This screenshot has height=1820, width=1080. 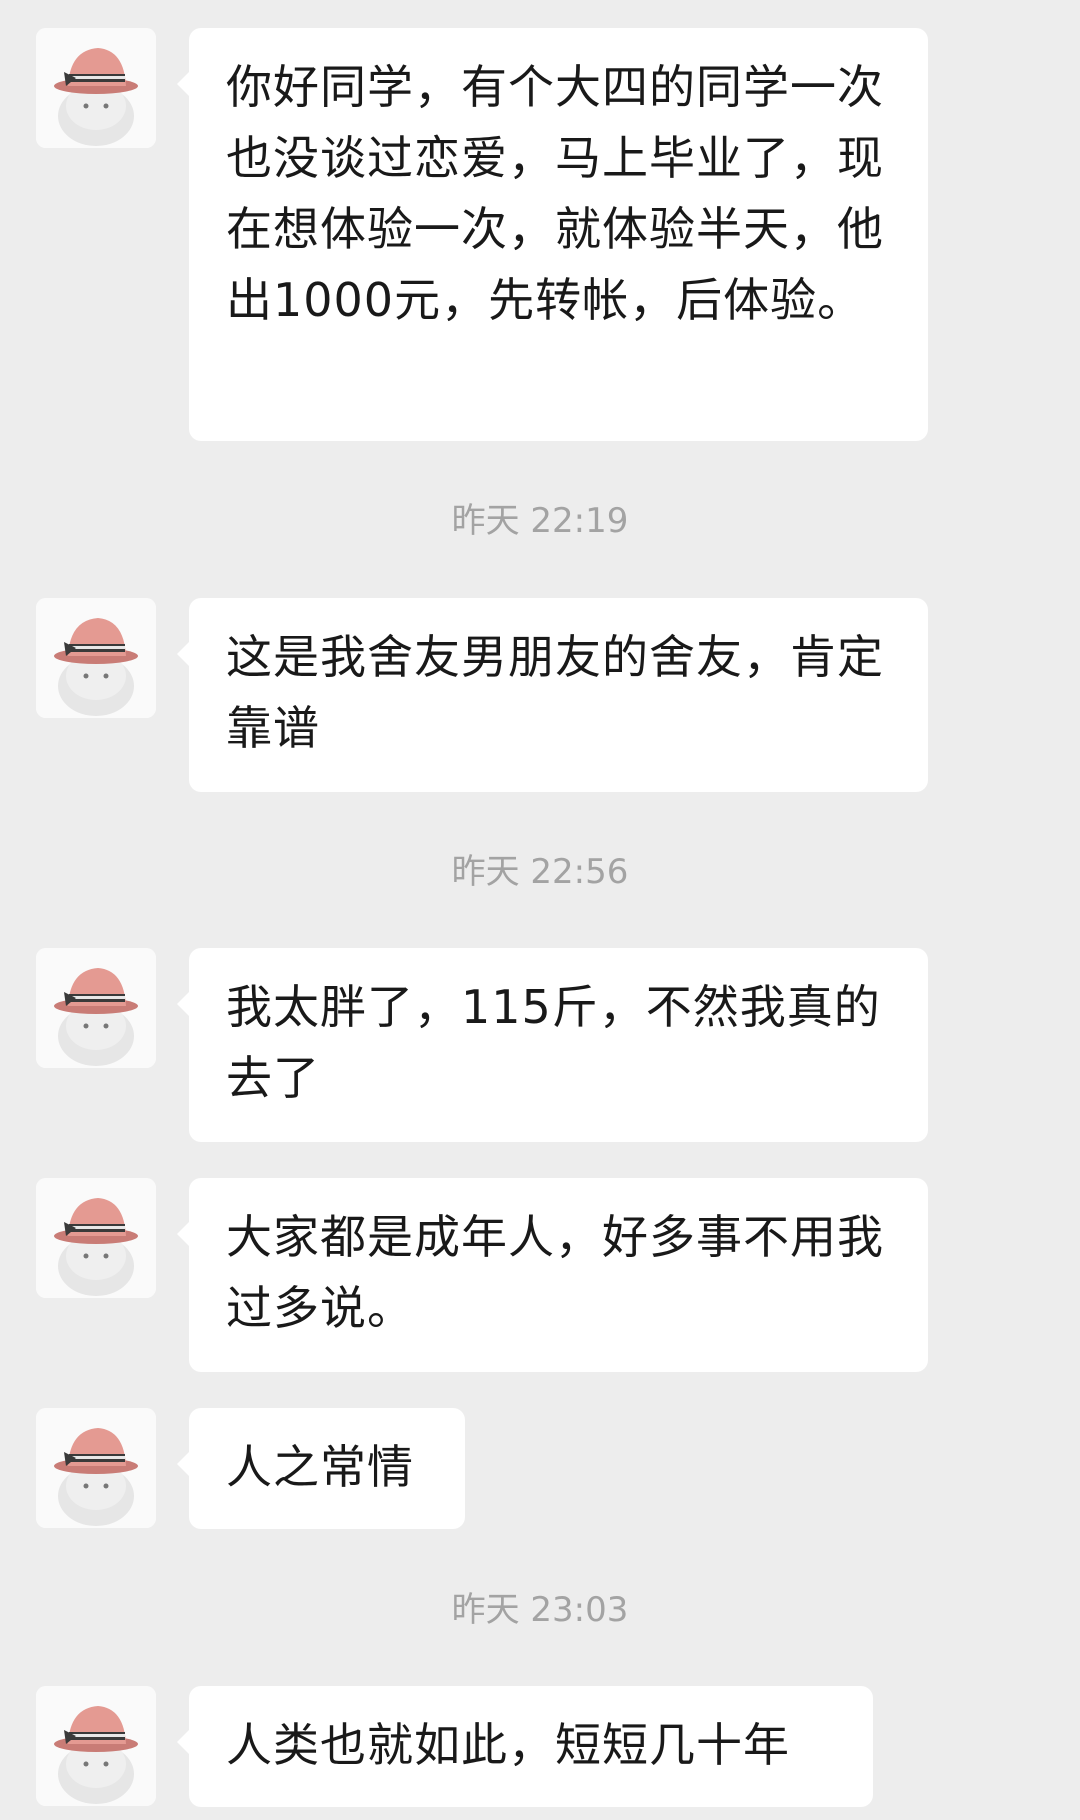 I want to click on message-text: 这是我舍友男朋友的舍友，肯定靠谱, so click(x=555, y=692).